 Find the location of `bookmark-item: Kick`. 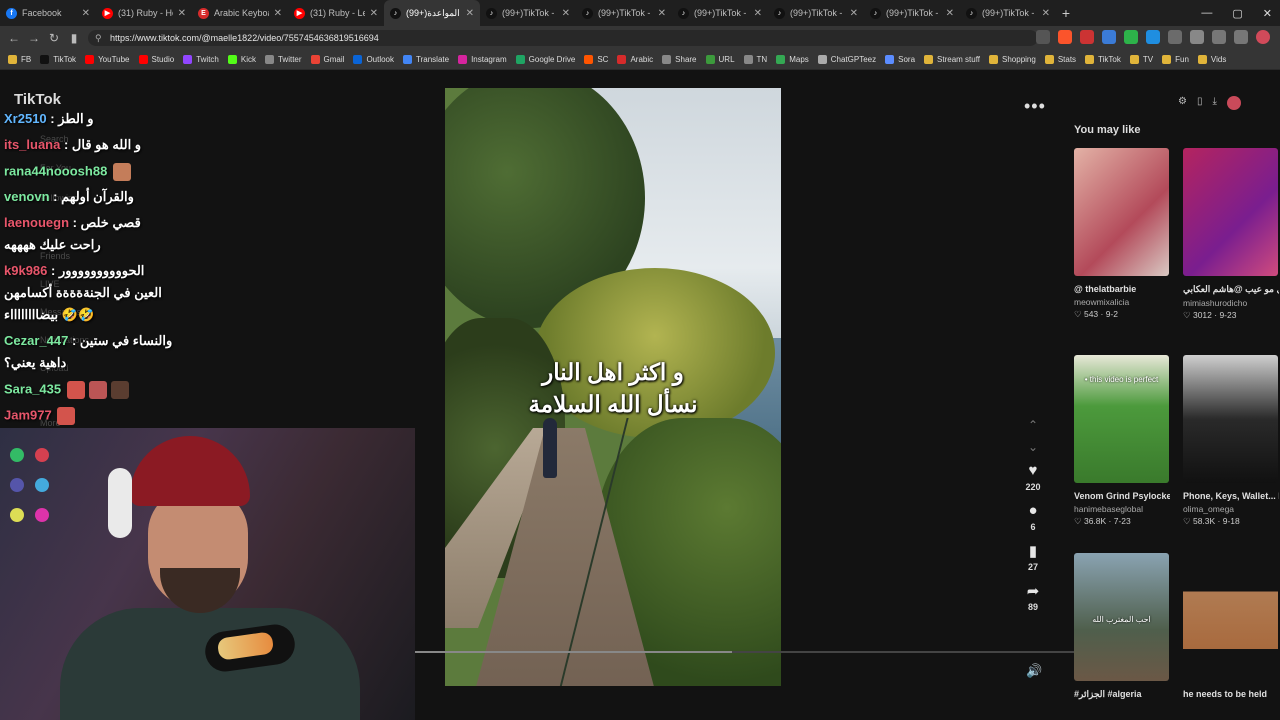

bookmark-item: Kick is located at coordinates (241, 59).